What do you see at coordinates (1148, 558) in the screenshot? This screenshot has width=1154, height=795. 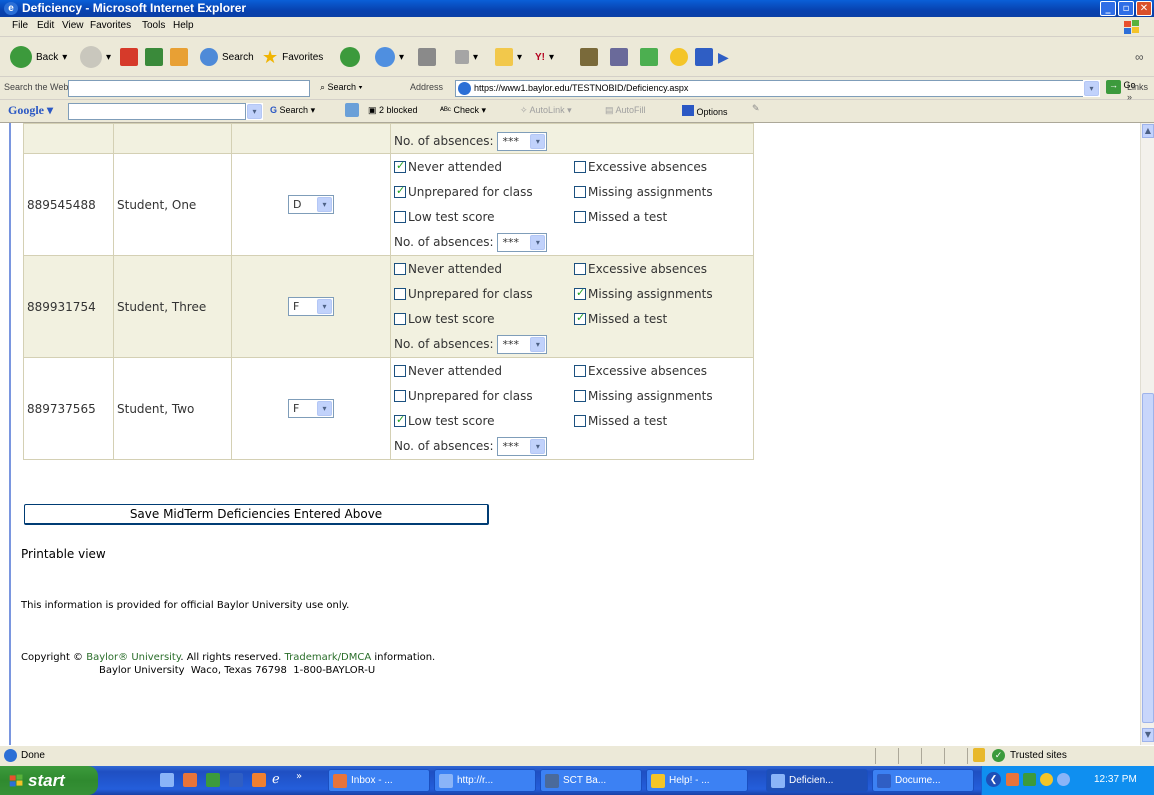 I see `scroll-thumb` at bounding box center [1148, 558].